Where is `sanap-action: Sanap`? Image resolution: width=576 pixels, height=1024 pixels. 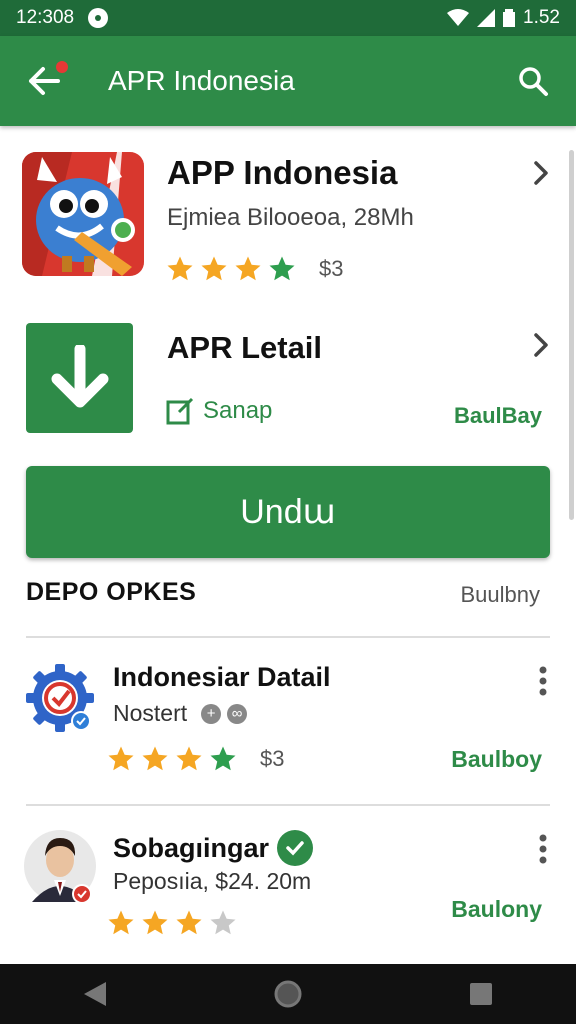
sanap-action: Sanap is located at coordinates (218, 411).